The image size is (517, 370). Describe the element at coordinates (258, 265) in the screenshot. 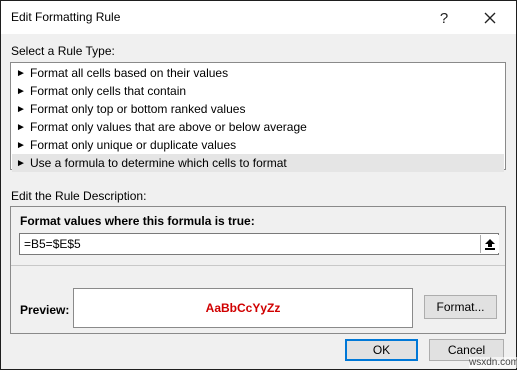

I see `divider` at that location.